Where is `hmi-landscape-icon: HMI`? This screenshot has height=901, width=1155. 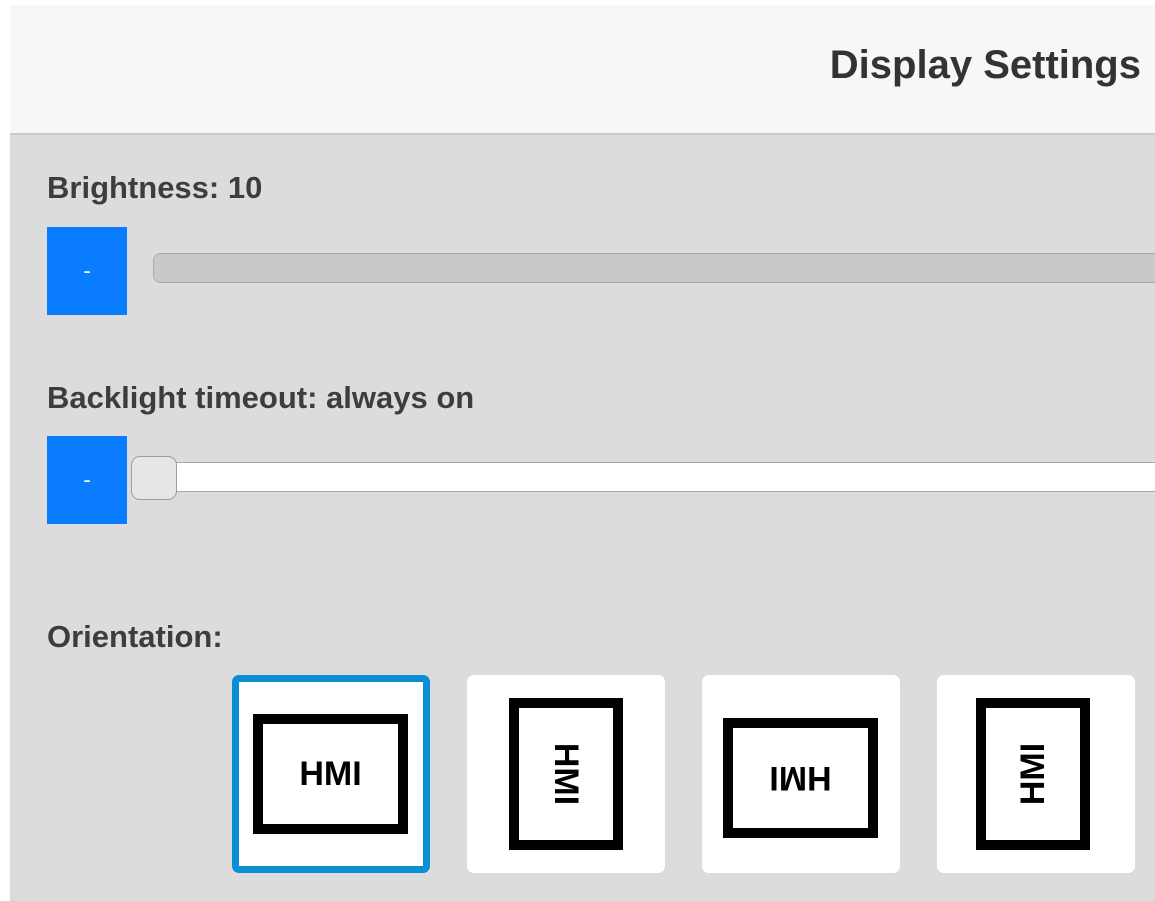 hmi-landscape-icon: HMI is located at coordinates (330, 774).